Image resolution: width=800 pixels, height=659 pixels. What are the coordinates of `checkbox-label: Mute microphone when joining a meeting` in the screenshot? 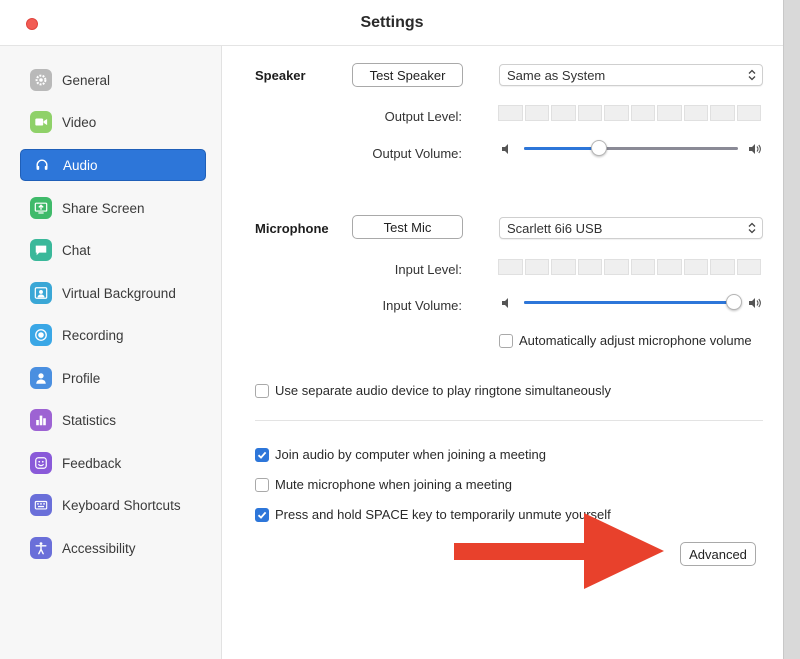 It's located at (394, 484).